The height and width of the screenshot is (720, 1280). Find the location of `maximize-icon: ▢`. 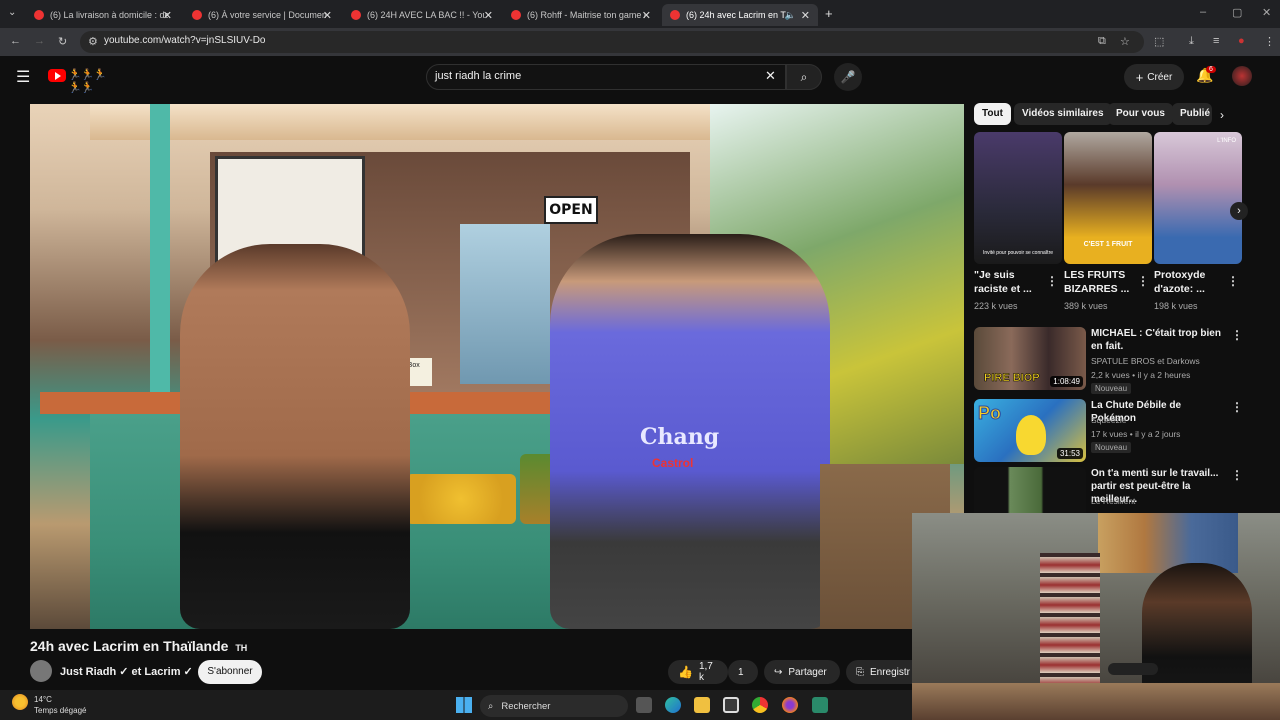

maximize-icon: ▢ is located at coordinates (1237, 12).